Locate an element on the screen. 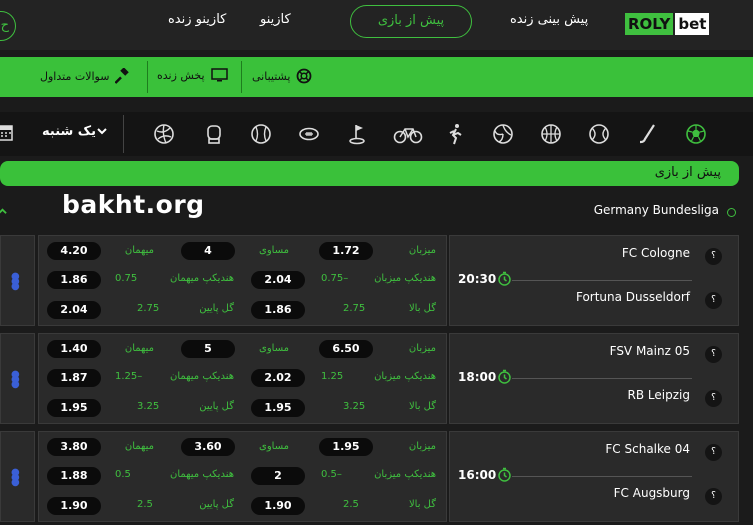  nav-live-casino: کازینو زنده is located at coordinates (197, 19).